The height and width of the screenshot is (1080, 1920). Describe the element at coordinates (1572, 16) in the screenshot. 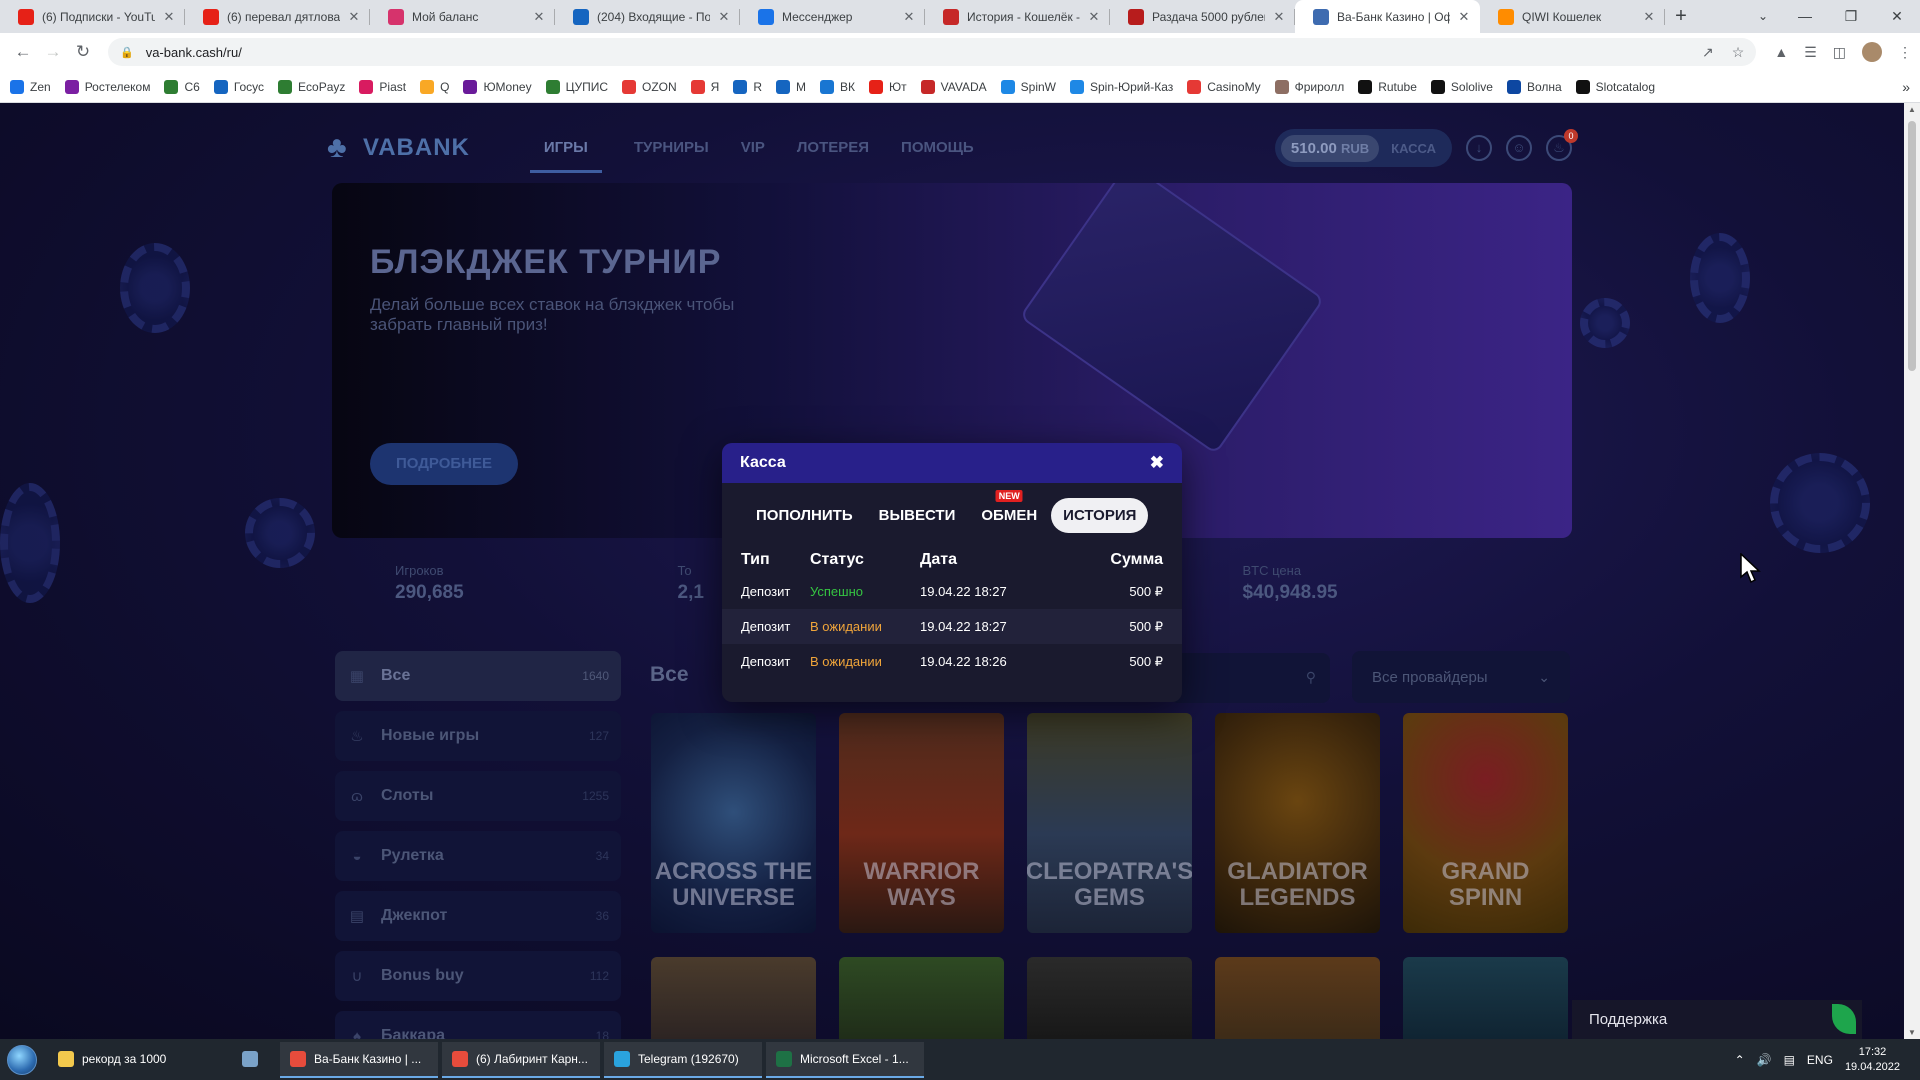

I see `browser-tab: QIWI Кошелек ✕` at that location.